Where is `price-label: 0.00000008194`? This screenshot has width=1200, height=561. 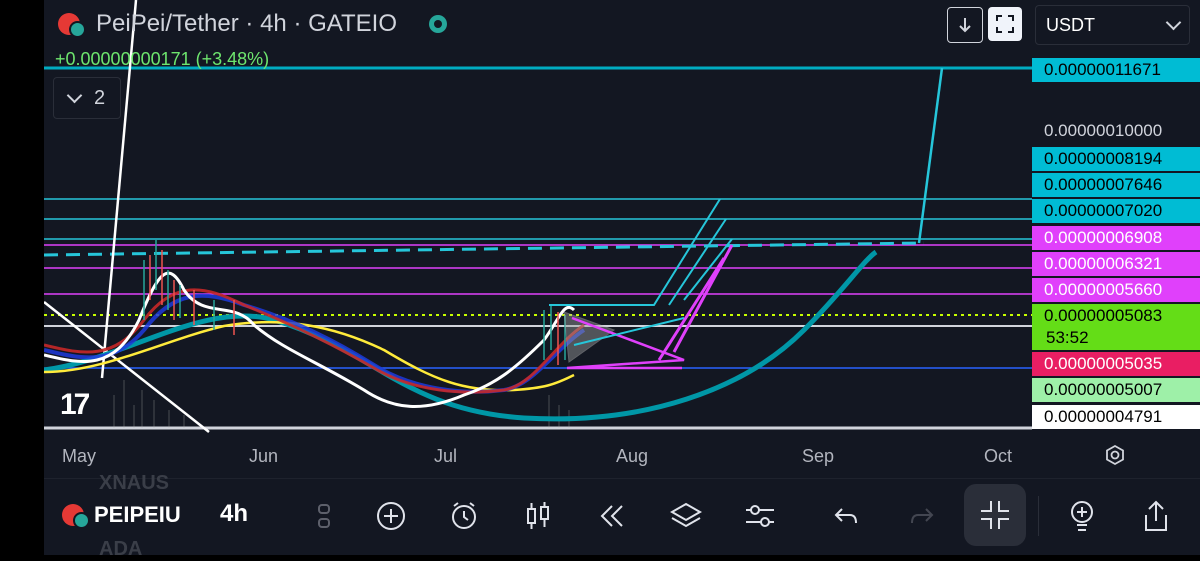 price-label: 0.00000008194 is located at coordinates (1116, 159).